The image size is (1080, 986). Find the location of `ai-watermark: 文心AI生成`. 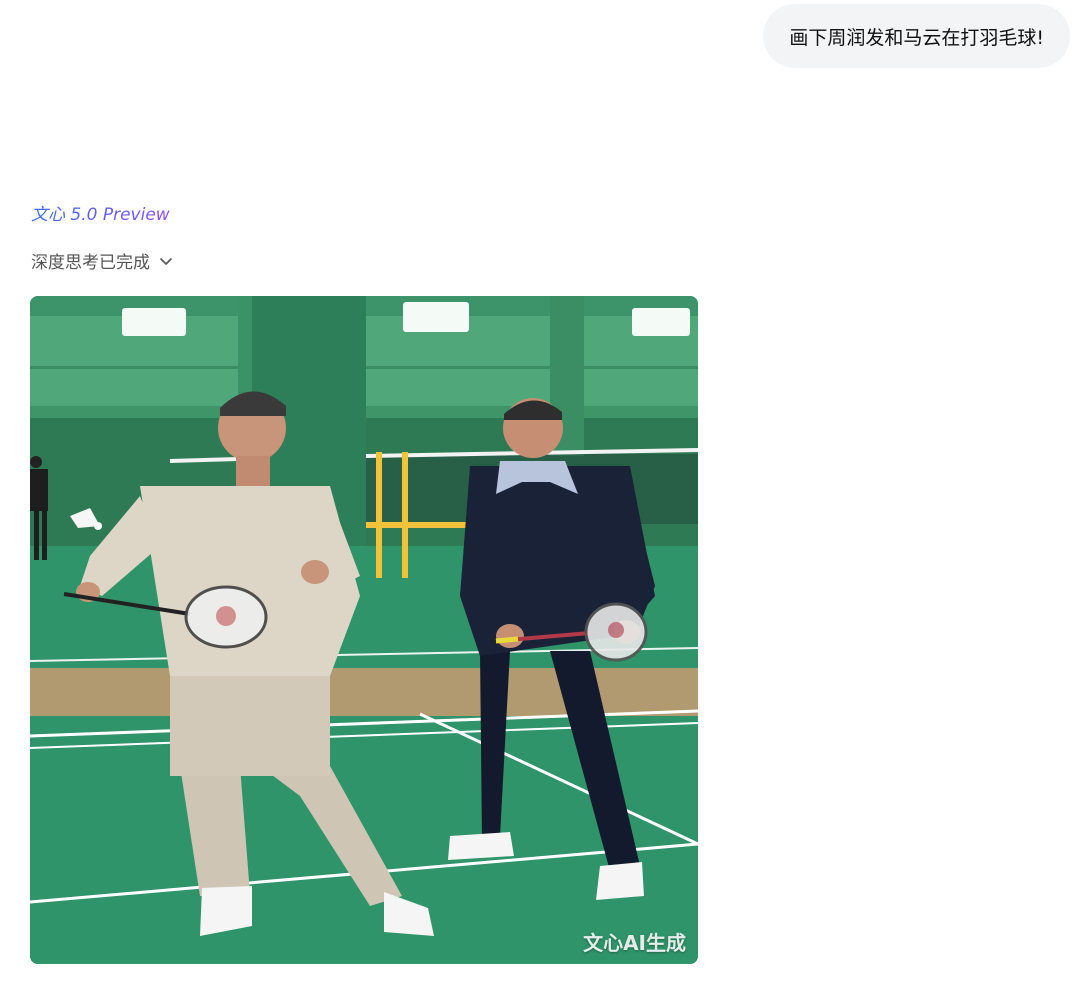

ai-watermark: 文心AI生成 is located at coordinates (634, 943).